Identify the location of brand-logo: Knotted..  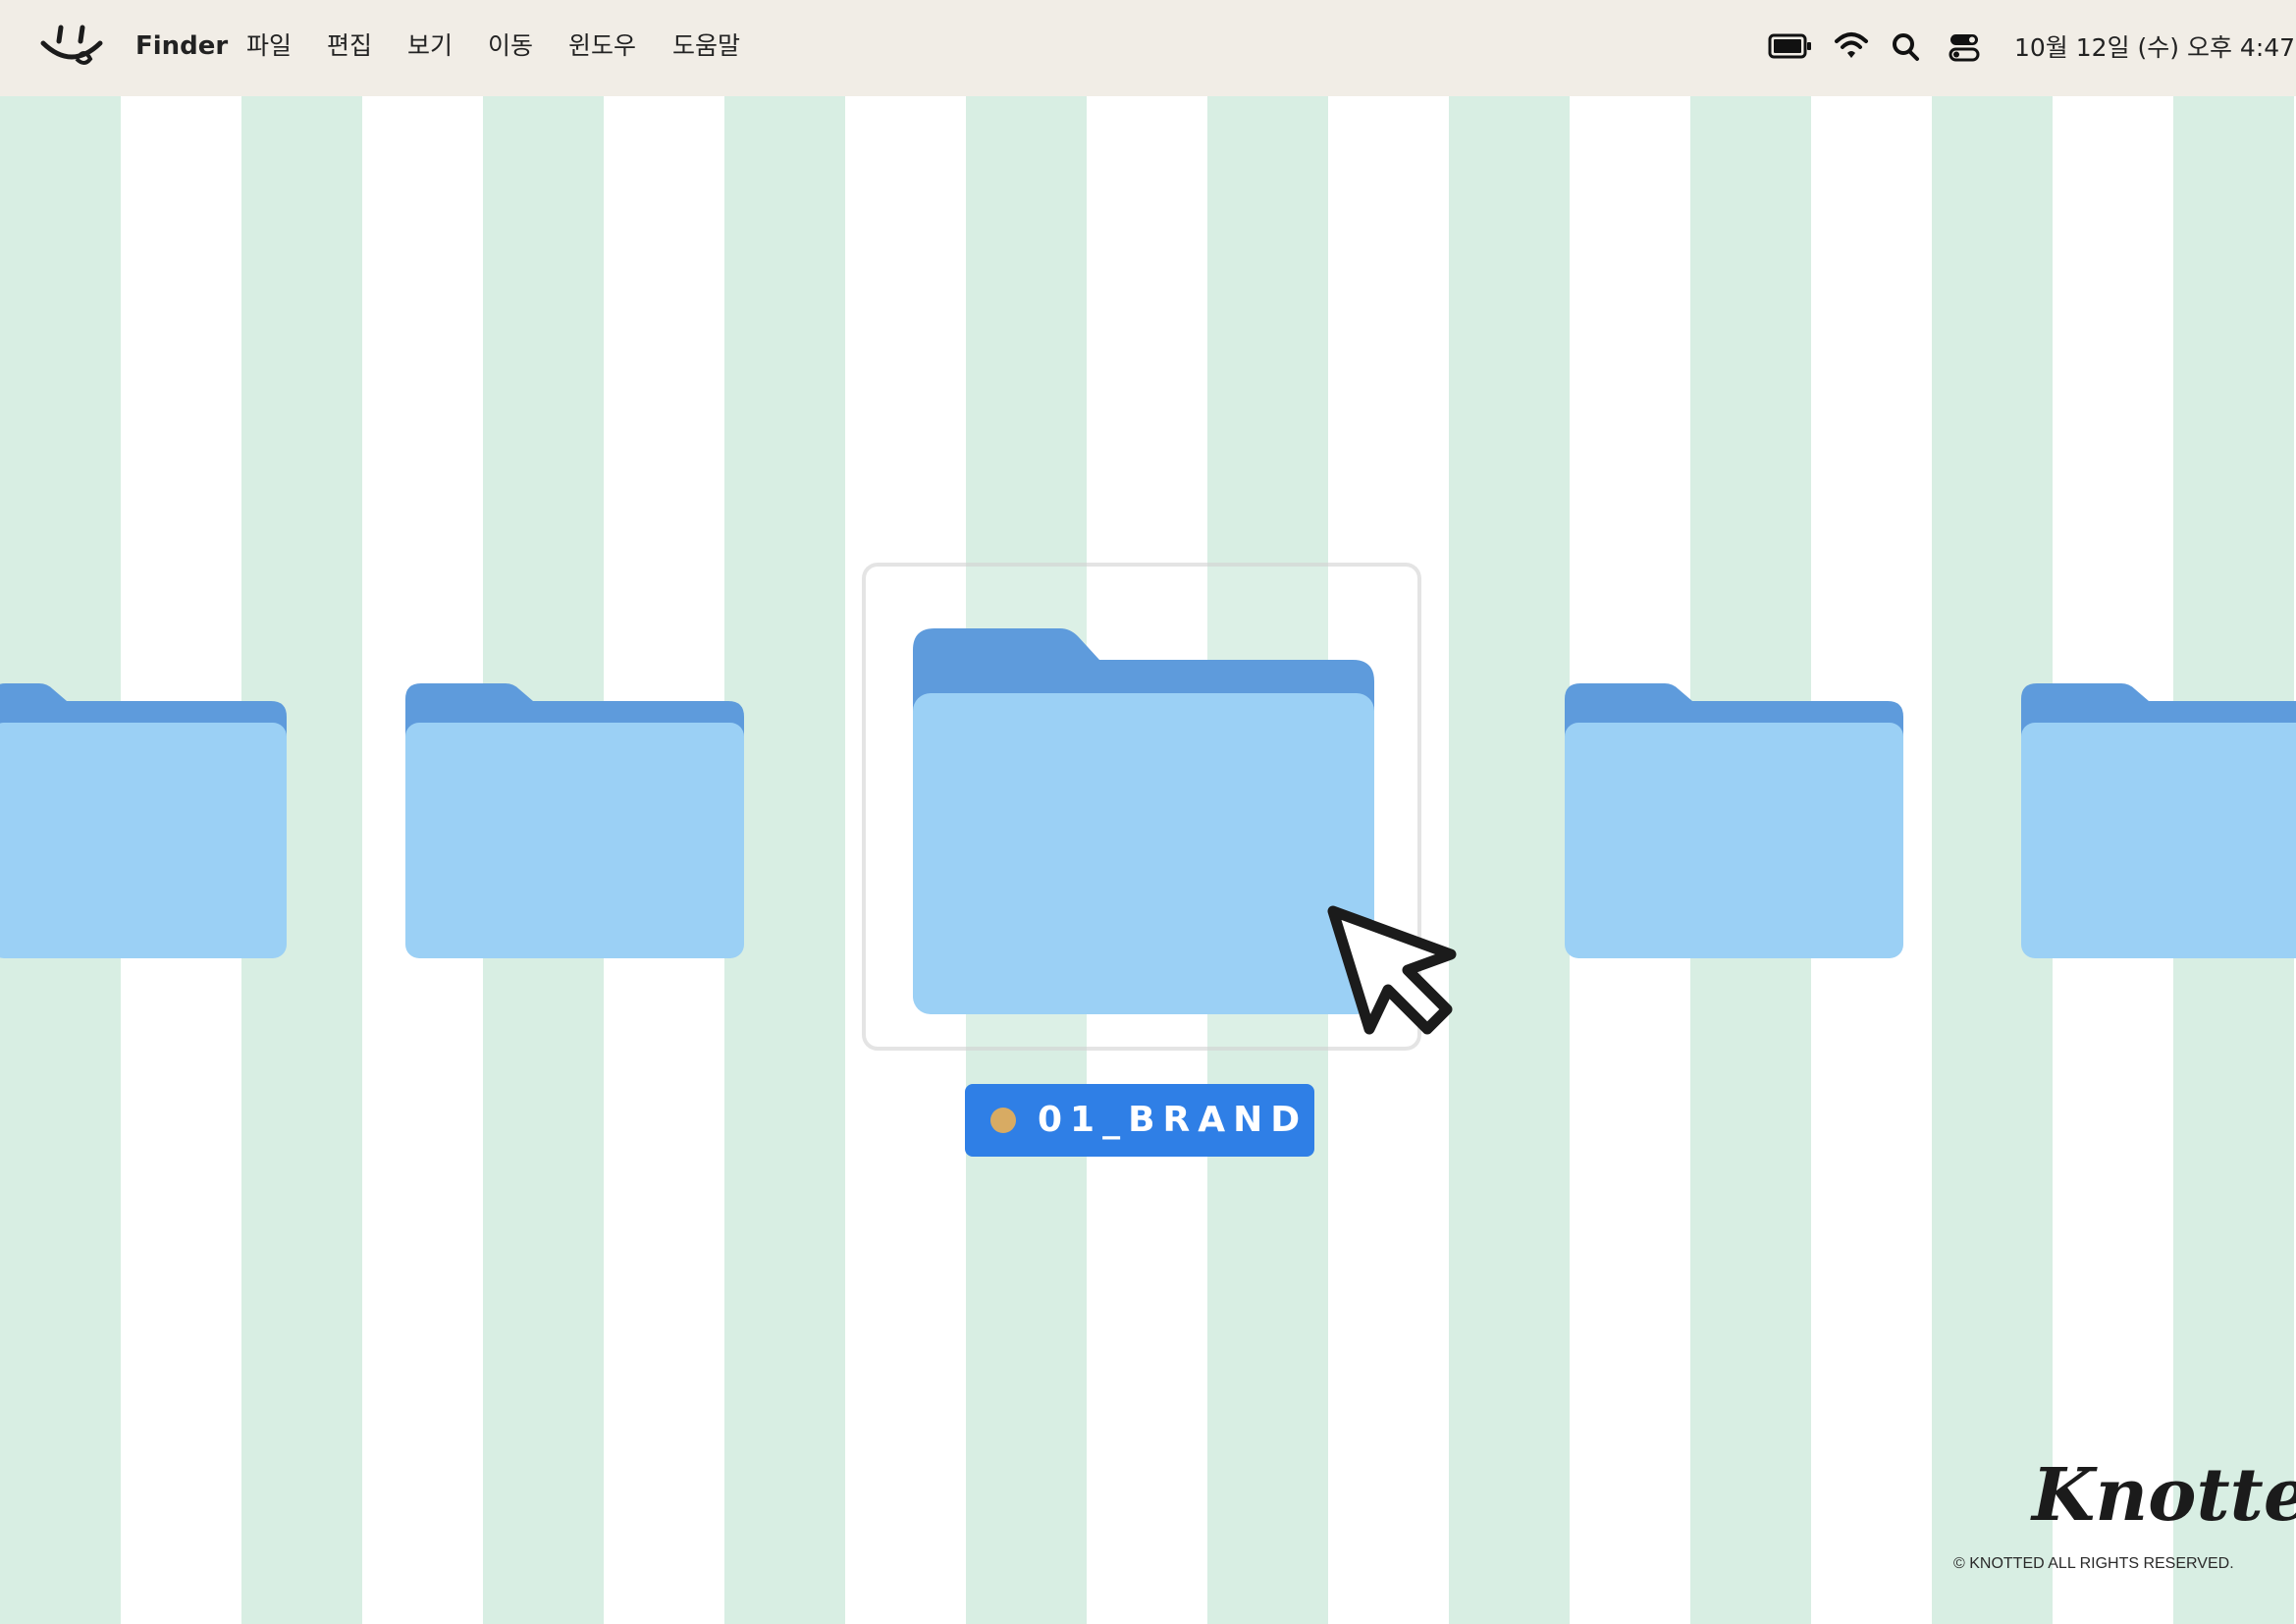
(2164, 1495).